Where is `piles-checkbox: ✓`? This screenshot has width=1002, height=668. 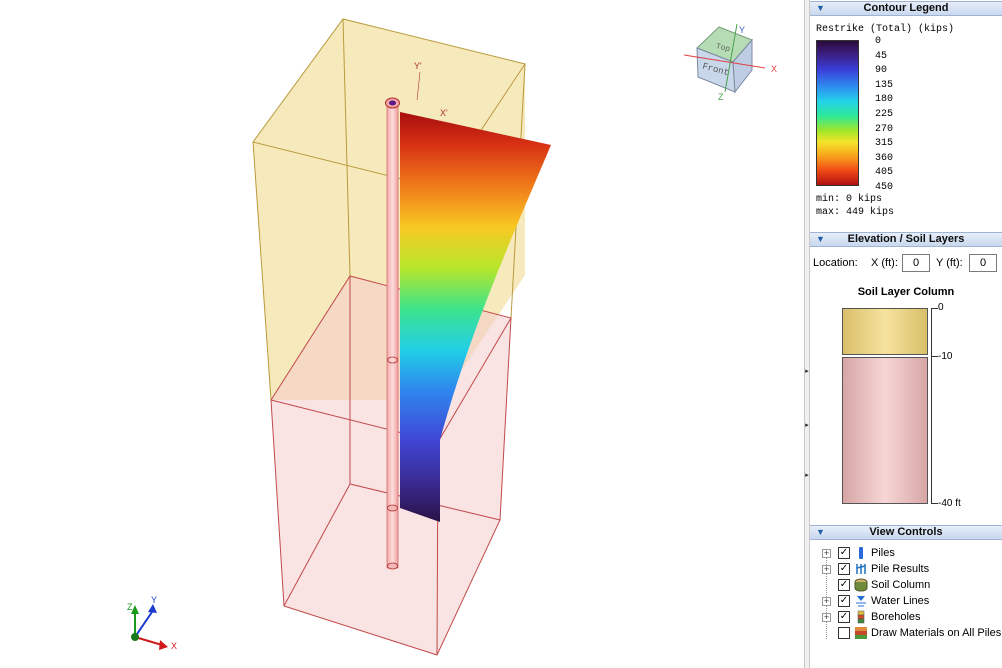
piles-checkbox: ✓ is located at coordinates (844, 553).